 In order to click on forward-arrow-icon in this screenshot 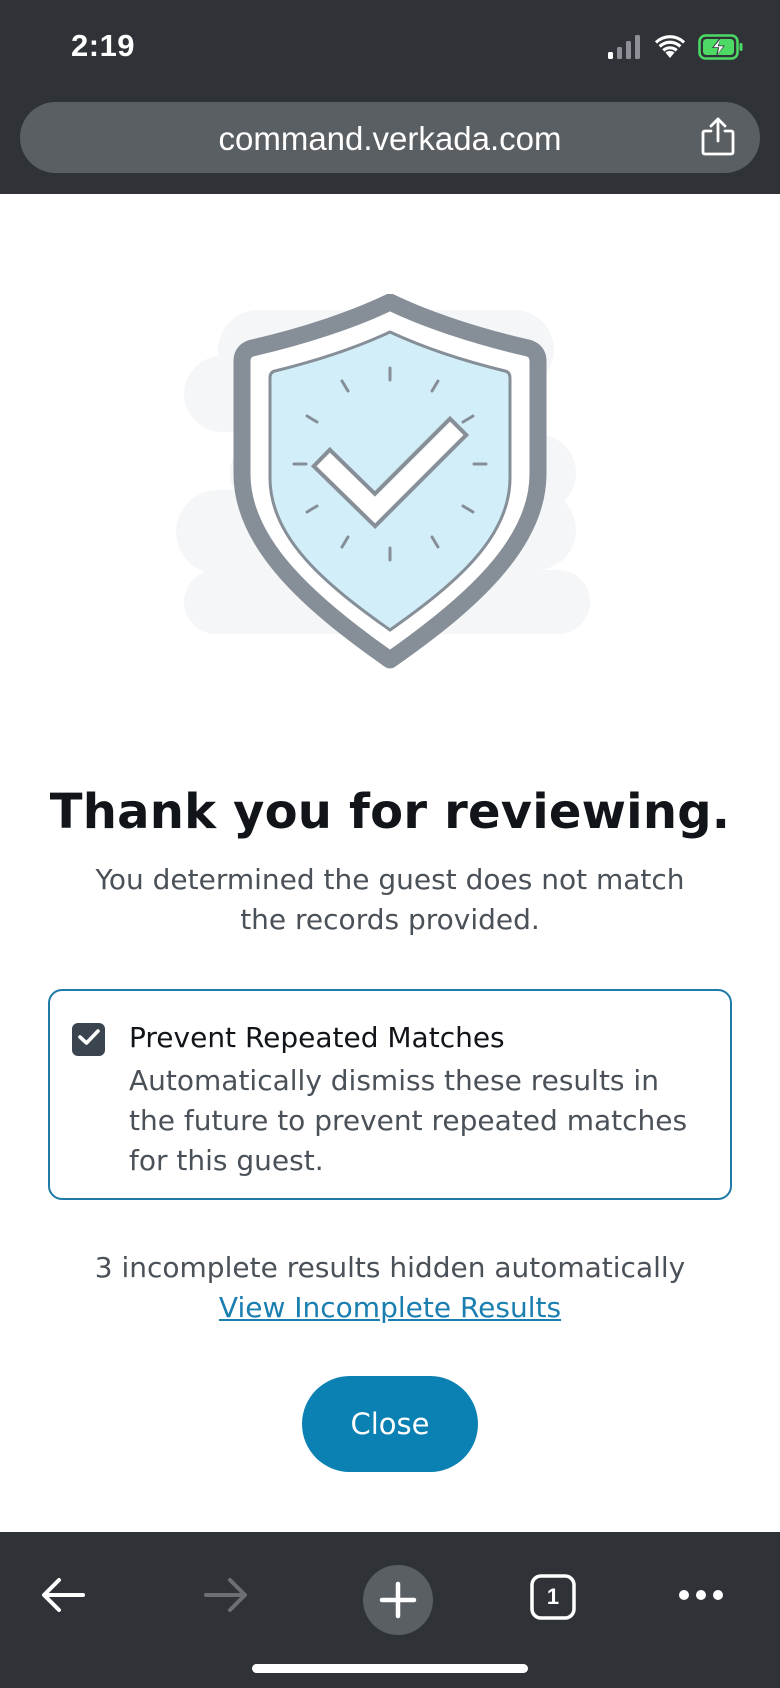, I will do `click(226, 1597)`.